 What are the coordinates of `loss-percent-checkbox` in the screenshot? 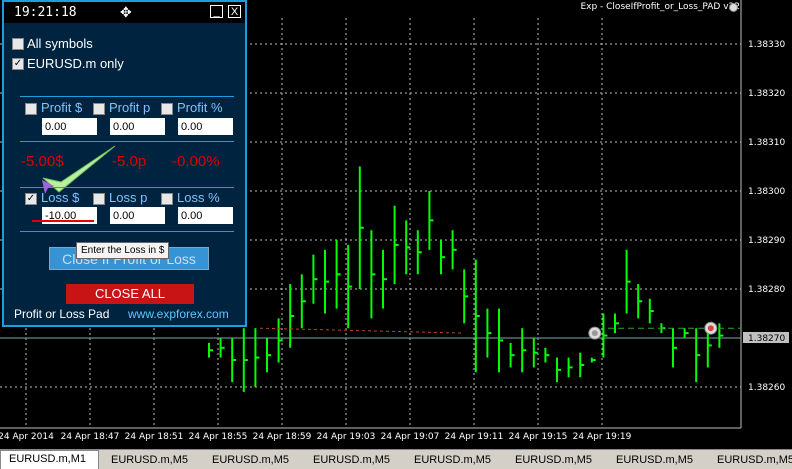 It's located at (167, 199).